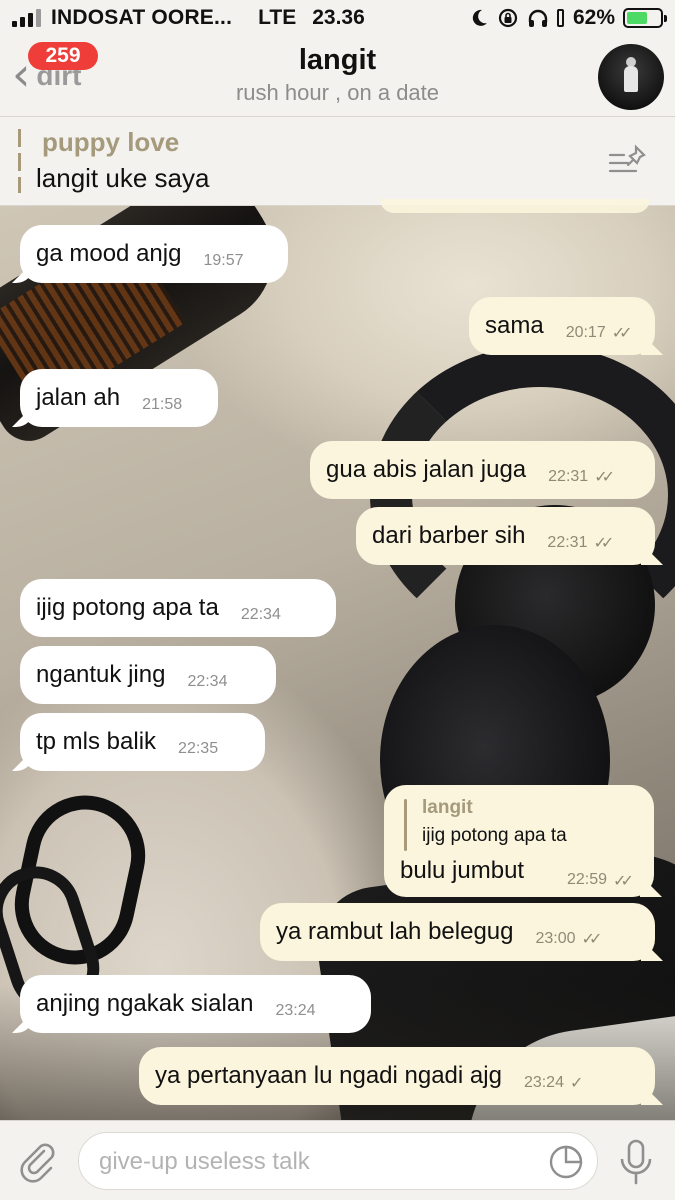 The height and width of the screenshot is (1200, 675). I want to click on message-text: ijig potong apa ta, so click(127, 607).